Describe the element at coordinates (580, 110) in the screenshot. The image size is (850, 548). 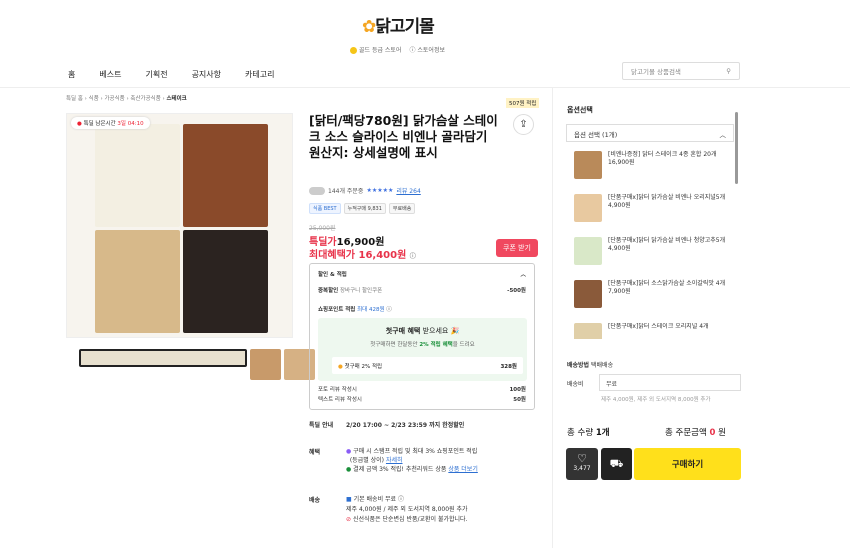
I see `option-title: 옵션선택` at that location.